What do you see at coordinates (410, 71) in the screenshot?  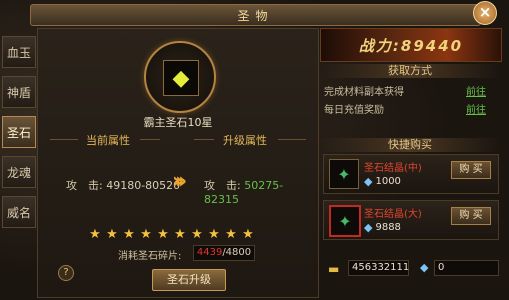 I see `obtain-header: 获取方式` at bounding box center [410, 71].